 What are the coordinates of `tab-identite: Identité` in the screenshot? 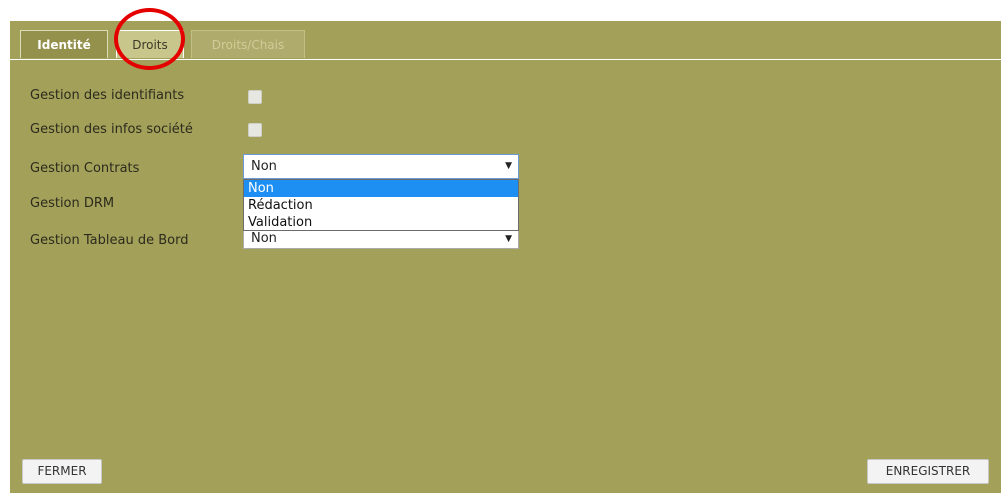 It's located at (64, 44).